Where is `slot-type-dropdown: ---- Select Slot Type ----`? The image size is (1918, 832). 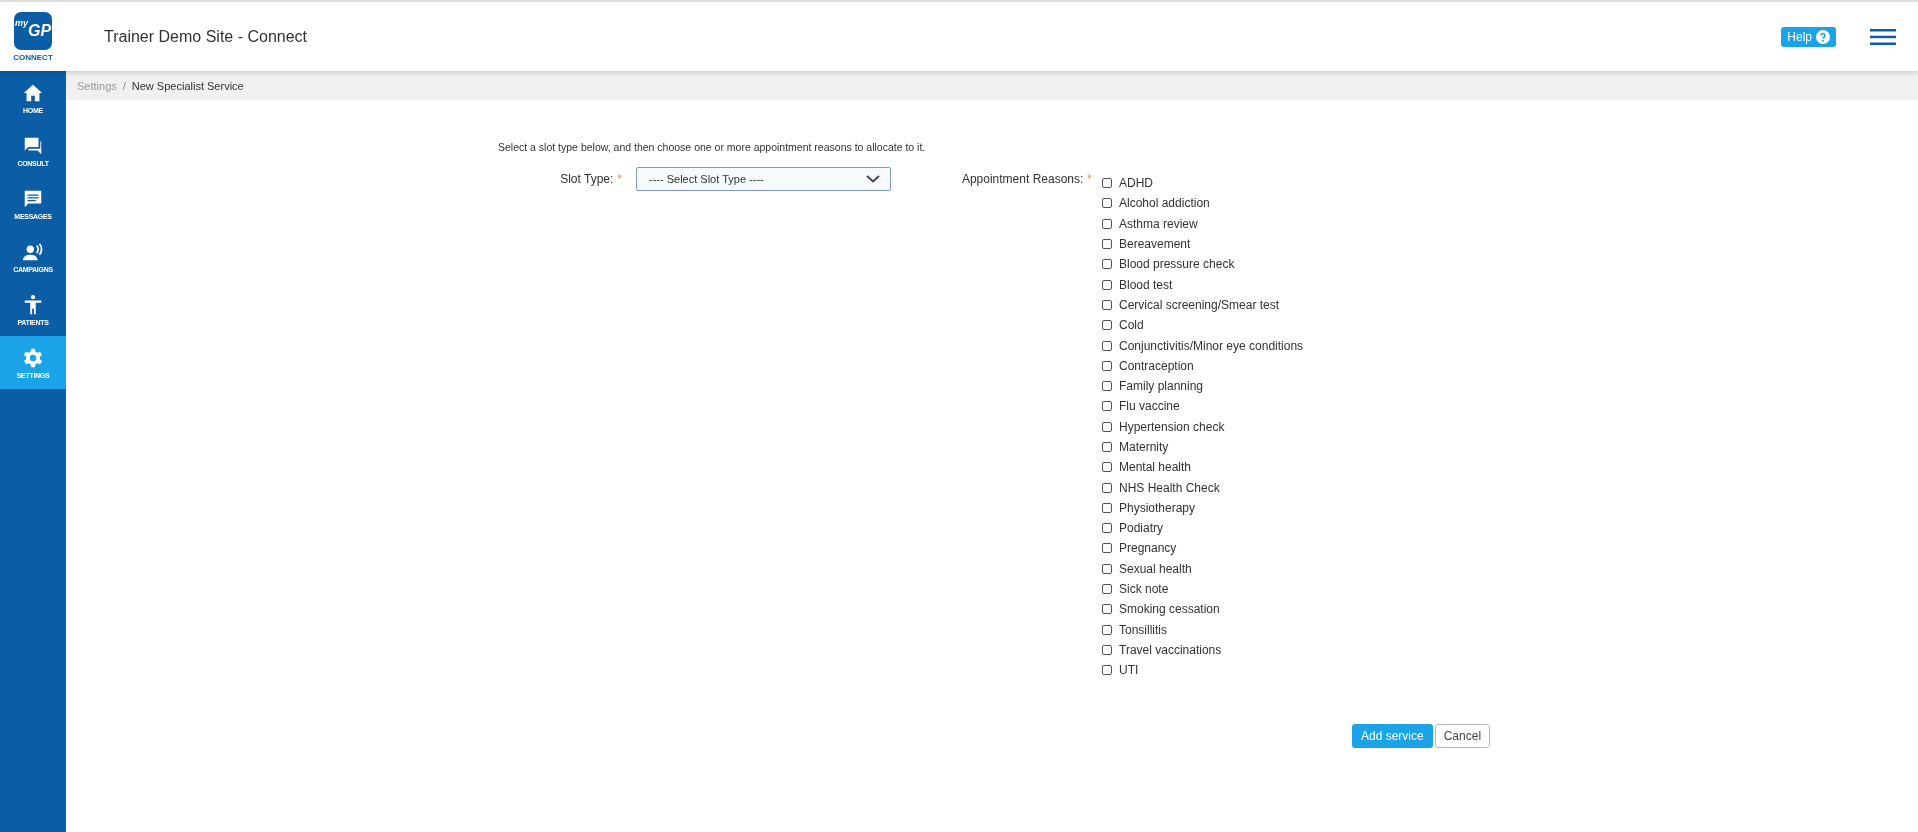 slot-type-dropdown: ---- Select Slot Type ---- is located at coordinates (763, 179).